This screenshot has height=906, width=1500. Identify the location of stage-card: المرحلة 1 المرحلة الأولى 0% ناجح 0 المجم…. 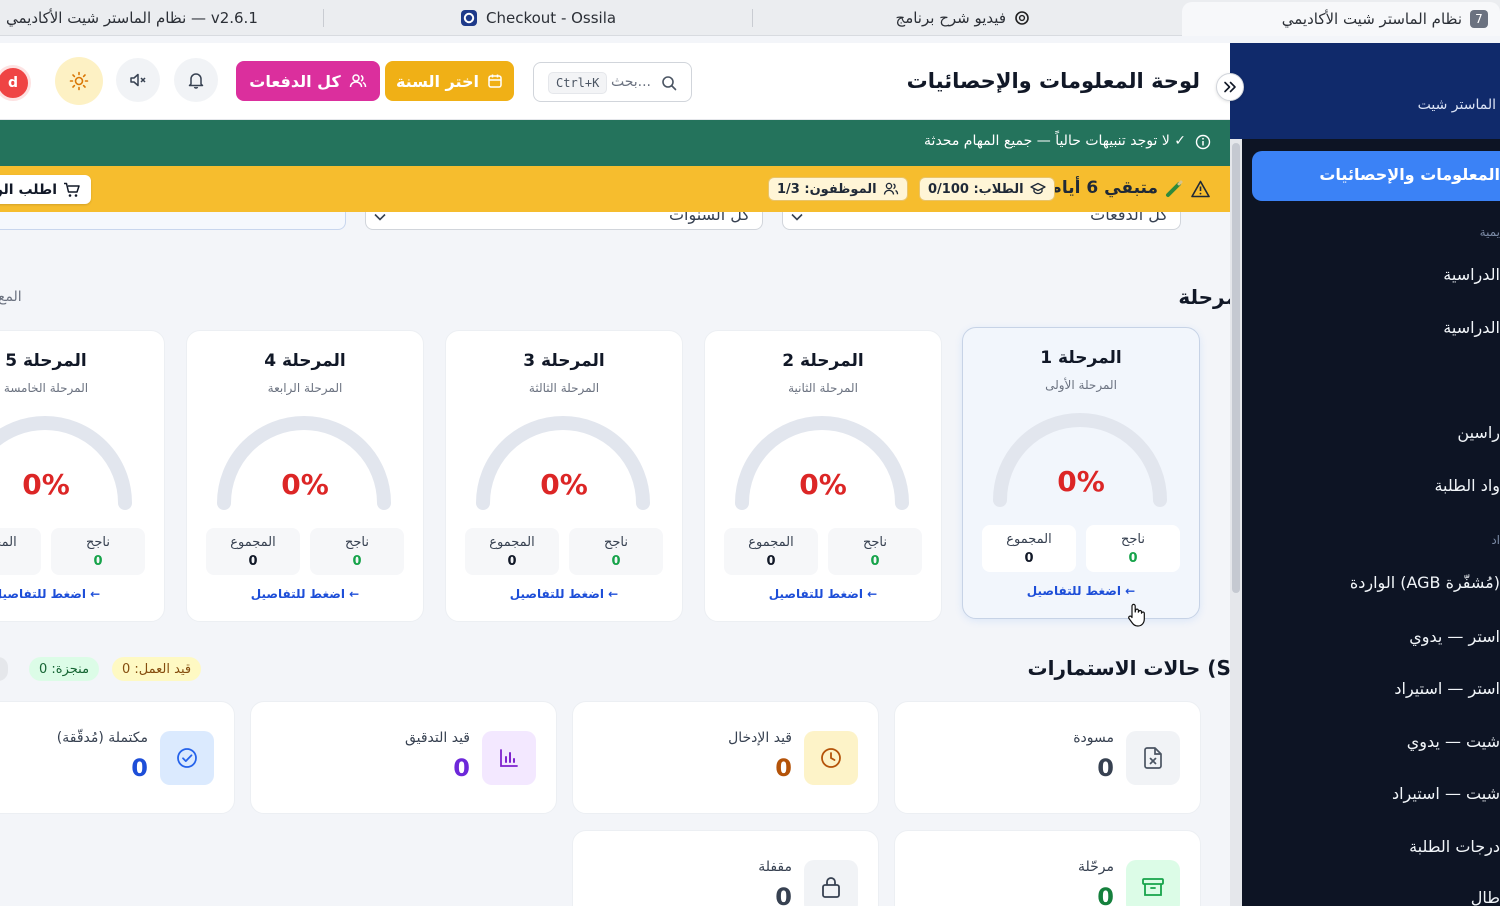
(1081, 473).